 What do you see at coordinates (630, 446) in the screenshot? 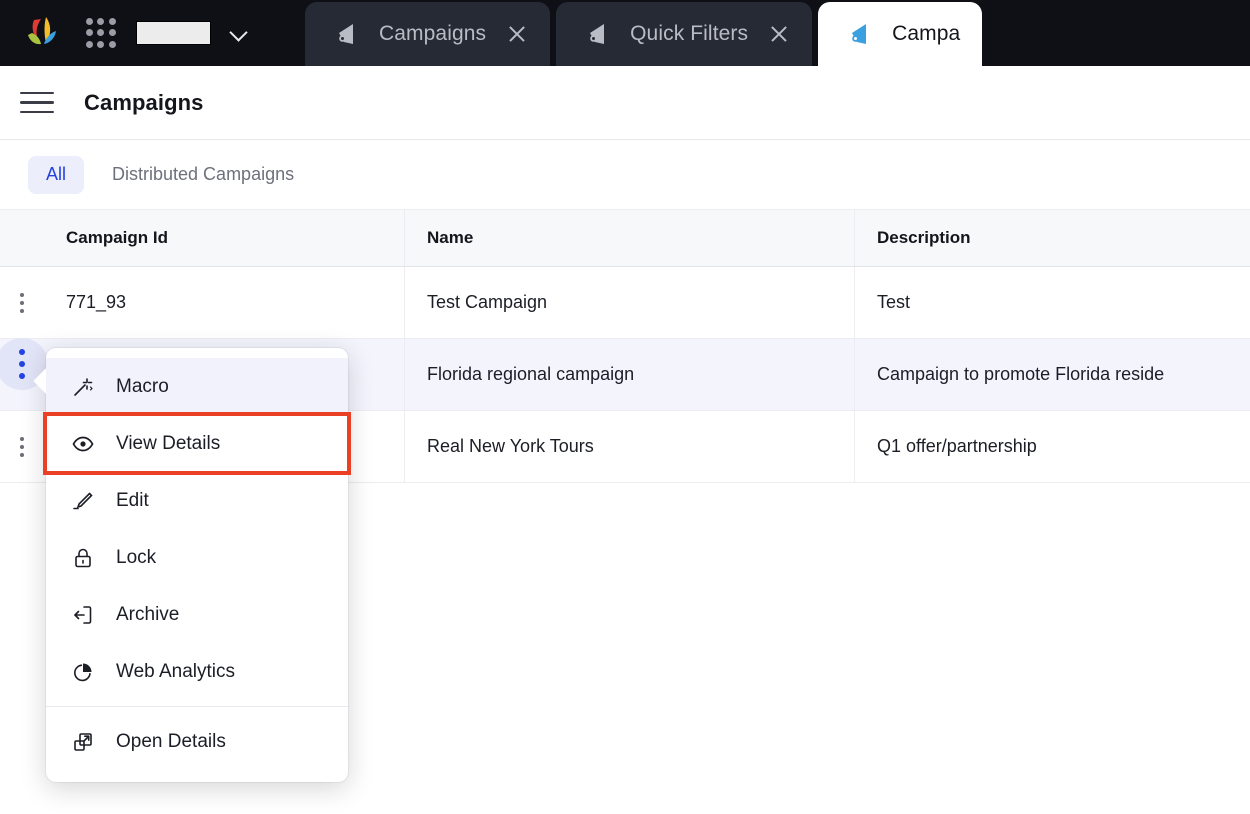
I see `cell-name: Real New York Tours` at bounding box center [630, 446].